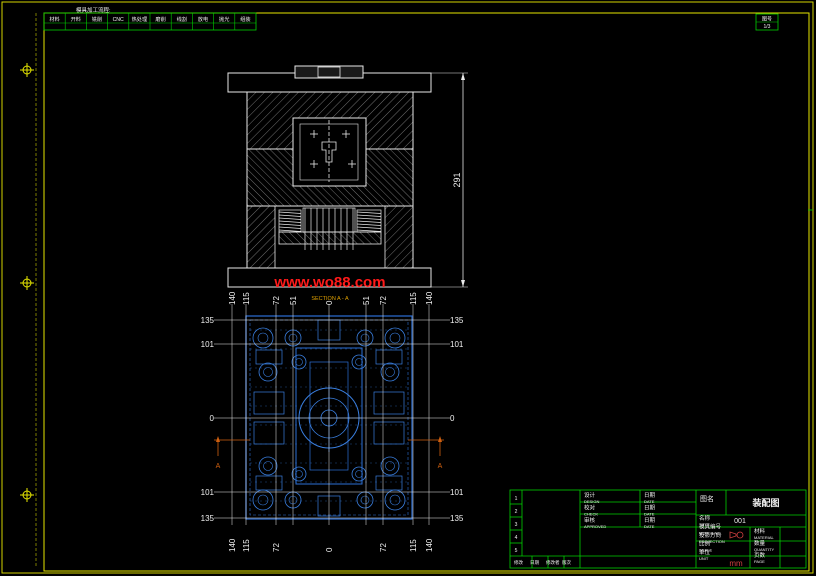 The image size is (816, 576). What do you see at coordinates (760, 531) in the screenshot?
I see `title-right-cell-cn: 材料` at bounding box center [760, 531].